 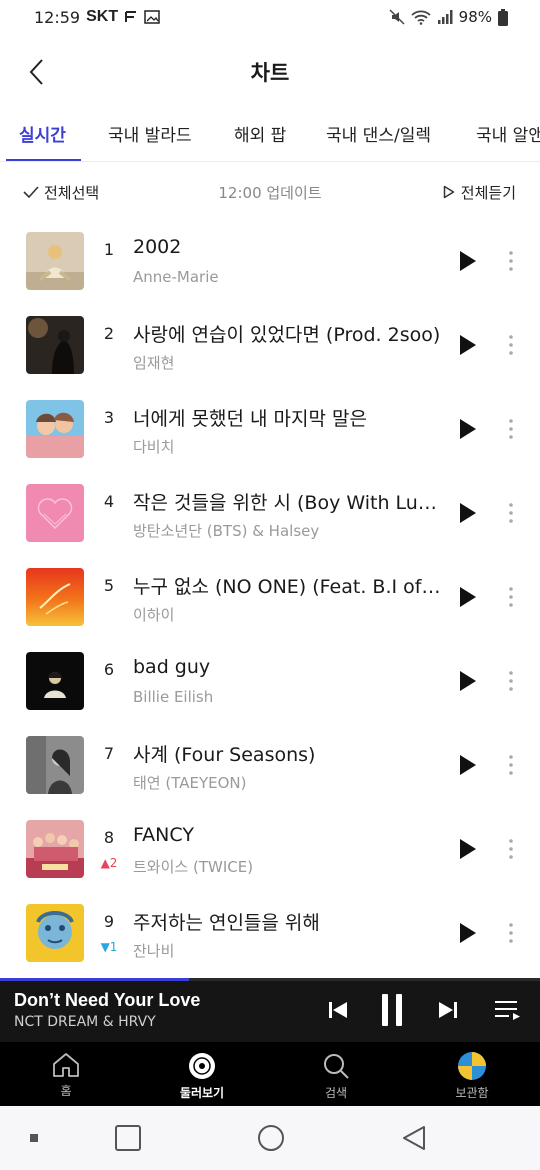 I want to click on next-track-button, so click(x=448, y=1010).